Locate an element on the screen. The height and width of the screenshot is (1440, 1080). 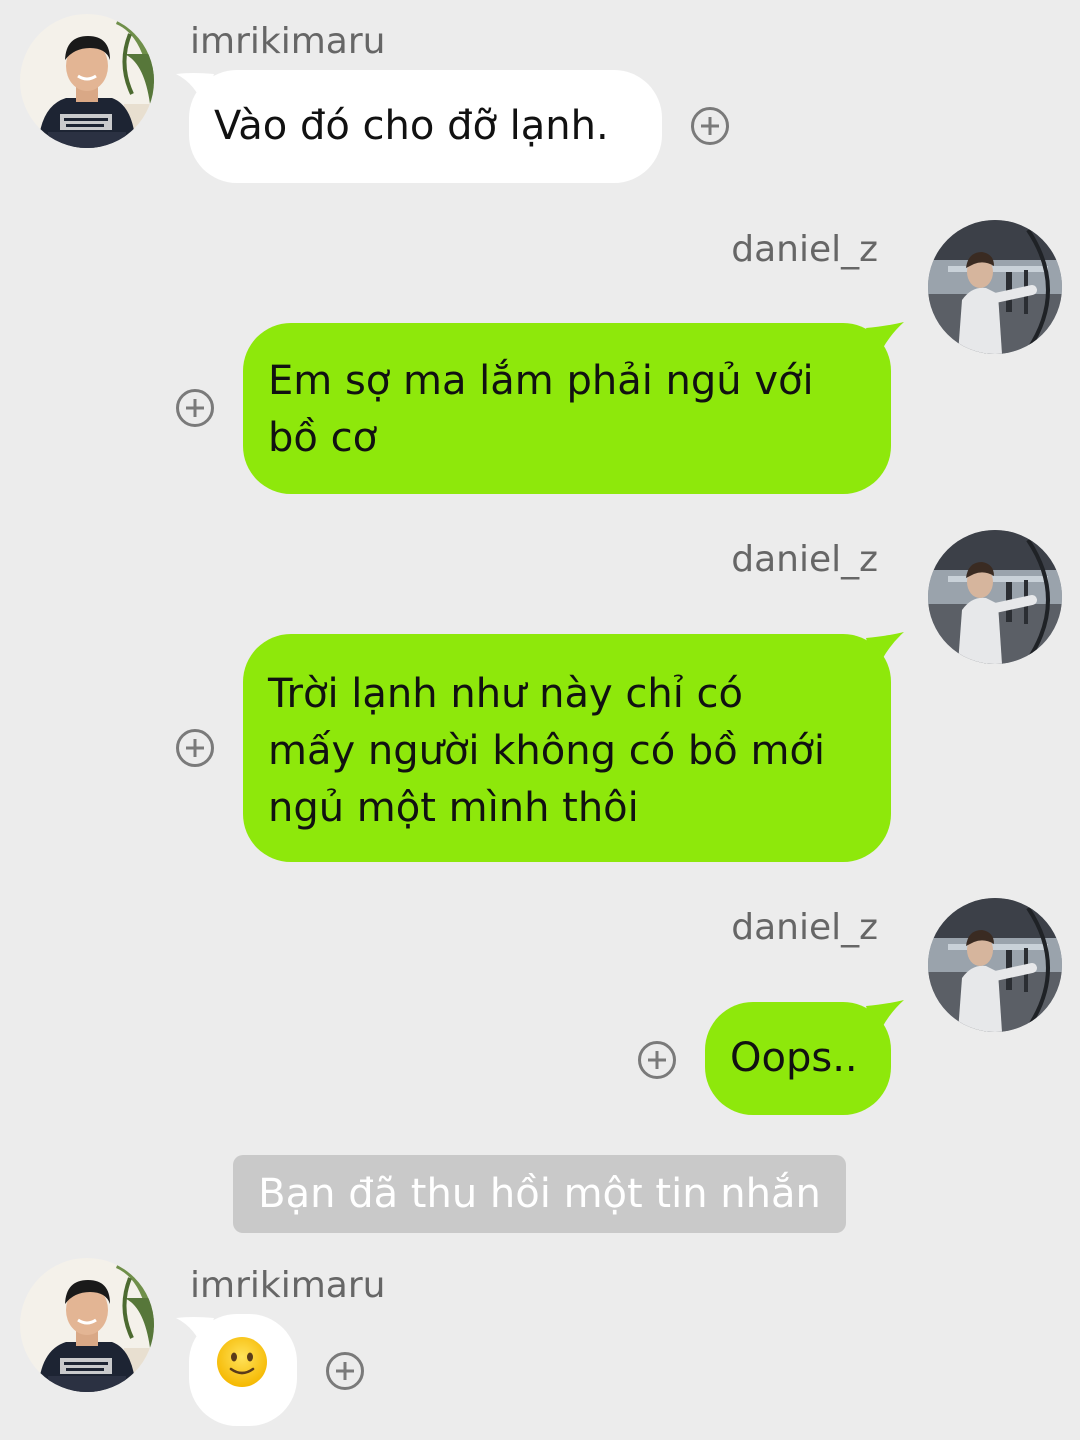
message-line: Trời lạnh như này chỉ có is located at coordinates (505, 694).